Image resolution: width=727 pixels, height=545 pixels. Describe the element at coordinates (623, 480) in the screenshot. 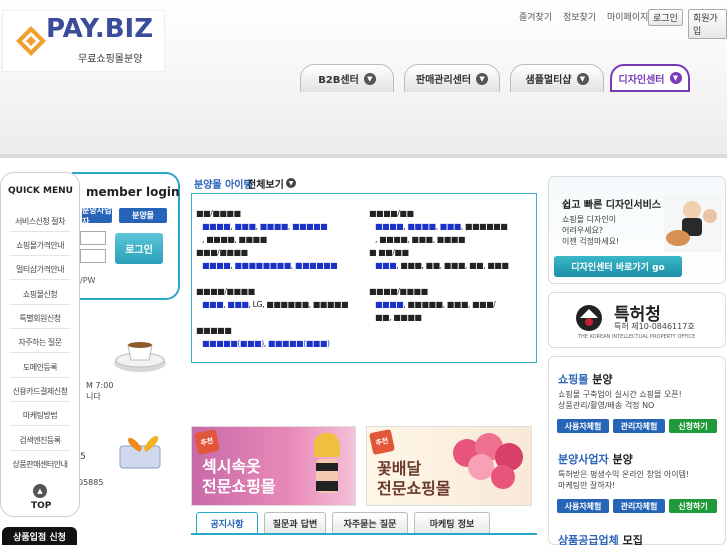

I see `biz-description: 특허받은 평생수익 온라인 창업 아이템! 마케팅만 잘하자!` at that location.